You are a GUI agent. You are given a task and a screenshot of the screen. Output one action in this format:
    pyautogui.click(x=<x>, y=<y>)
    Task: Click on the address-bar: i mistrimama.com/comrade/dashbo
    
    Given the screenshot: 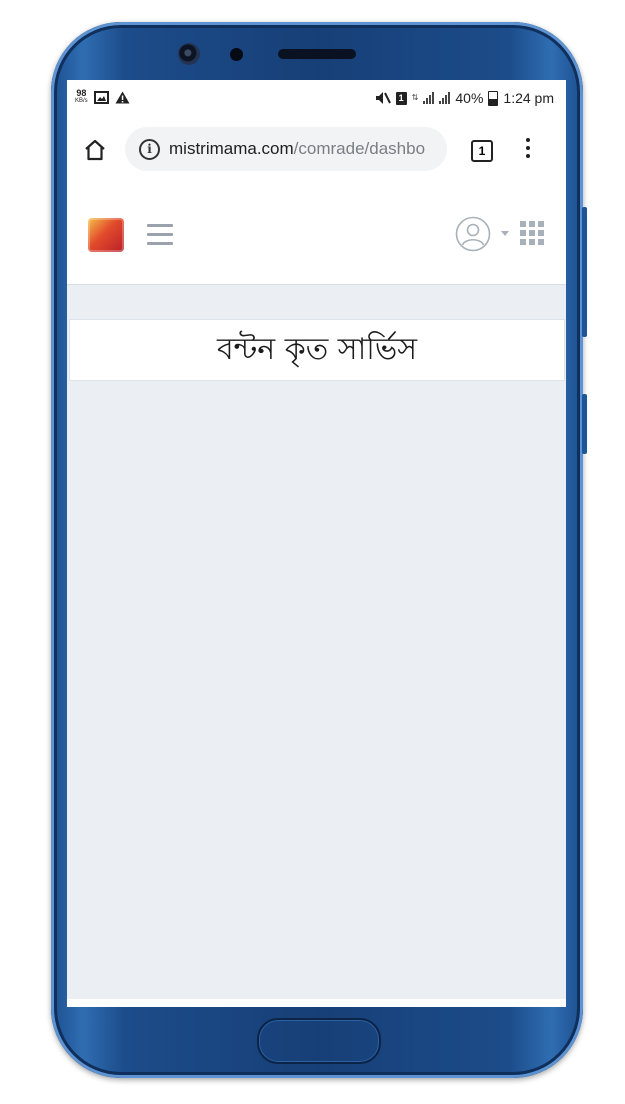 What is the action you would take?
    pyautogui.click(x=286, y=149)
    